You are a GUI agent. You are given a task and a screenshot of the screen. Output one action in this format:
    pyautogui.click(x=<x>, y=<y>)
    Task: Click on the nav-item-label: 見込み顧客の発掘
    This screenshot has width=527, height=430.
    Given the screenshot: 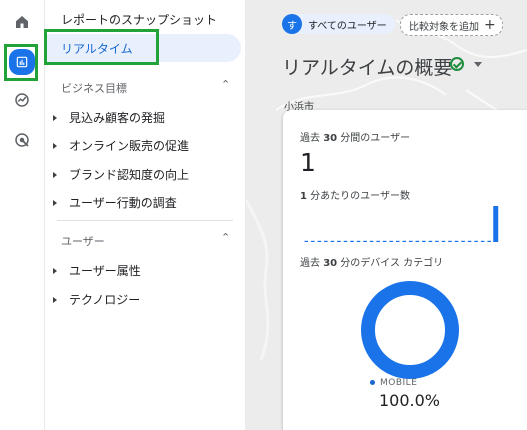 What is the action you would take?
    pyautogui.click(x=117, y=118)
    